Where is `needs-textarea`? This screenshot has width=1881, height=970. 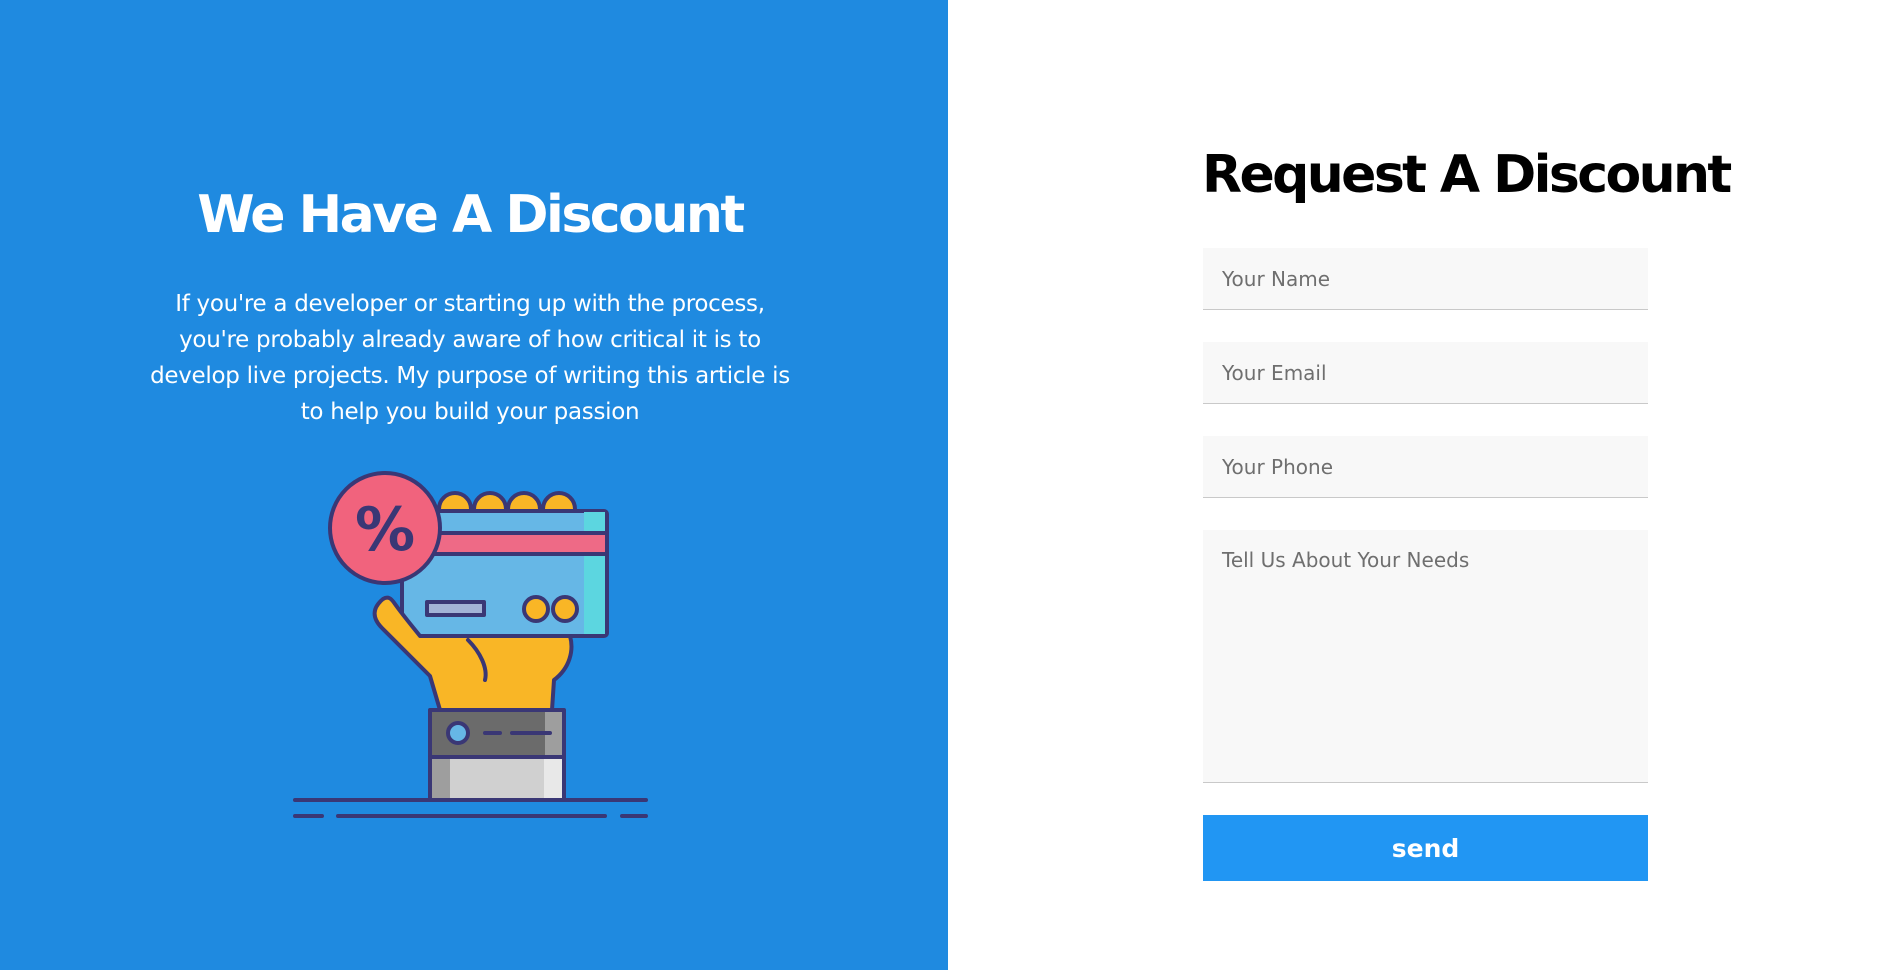
needs-textarea is located at coordinates (1425, 656).